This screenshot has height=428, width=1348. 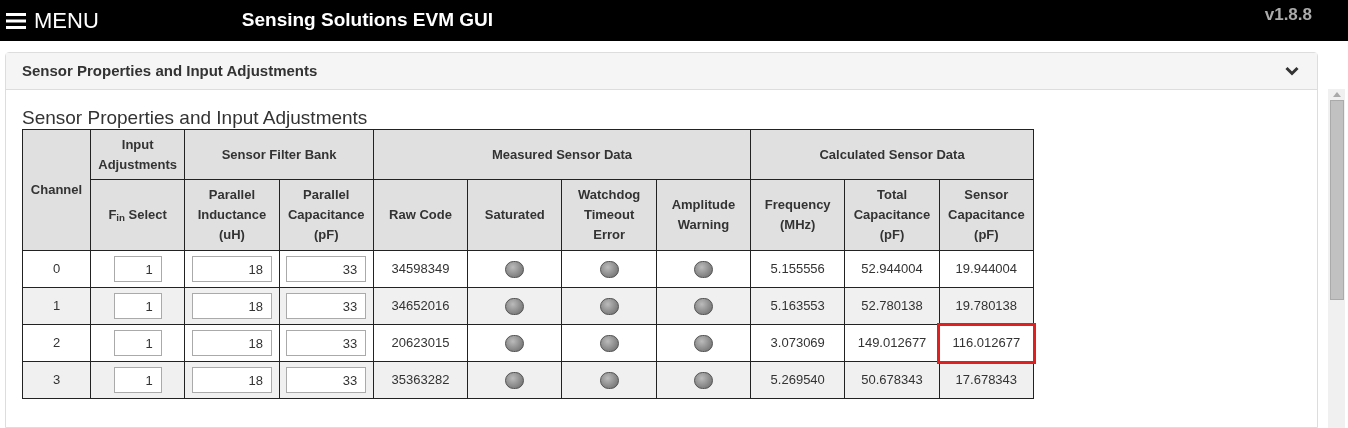 What do you see at coordinates (420, 269) in the screenshot?
I see `table-cell: 34598349` at bounding box center [420, 269].